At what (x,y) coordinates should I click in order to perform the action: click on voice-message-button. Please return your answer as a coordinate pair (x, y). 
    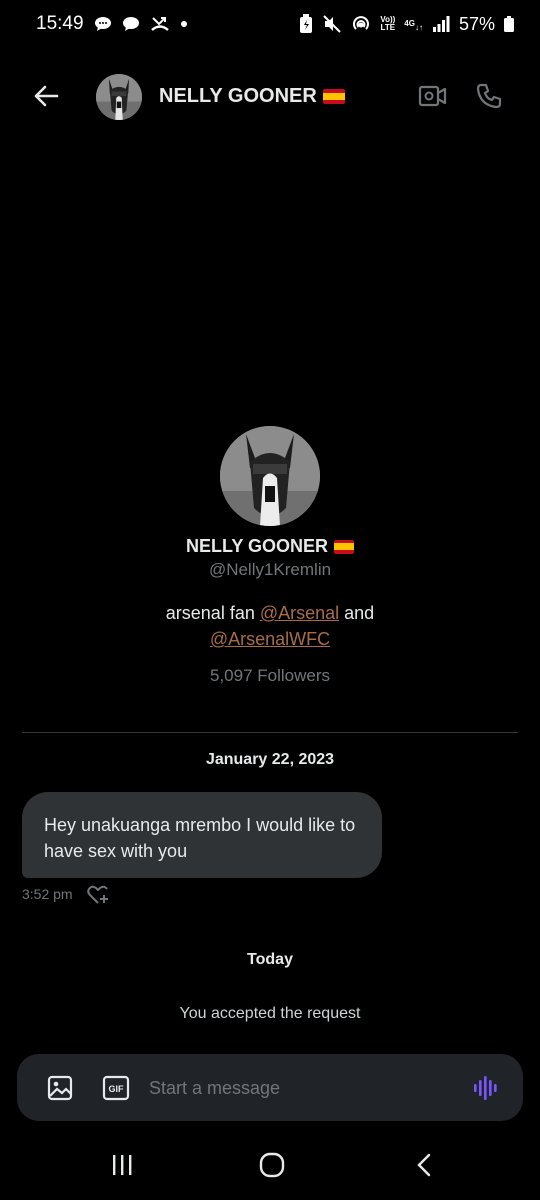
    Looking at the image, I should click on (486, 1088).